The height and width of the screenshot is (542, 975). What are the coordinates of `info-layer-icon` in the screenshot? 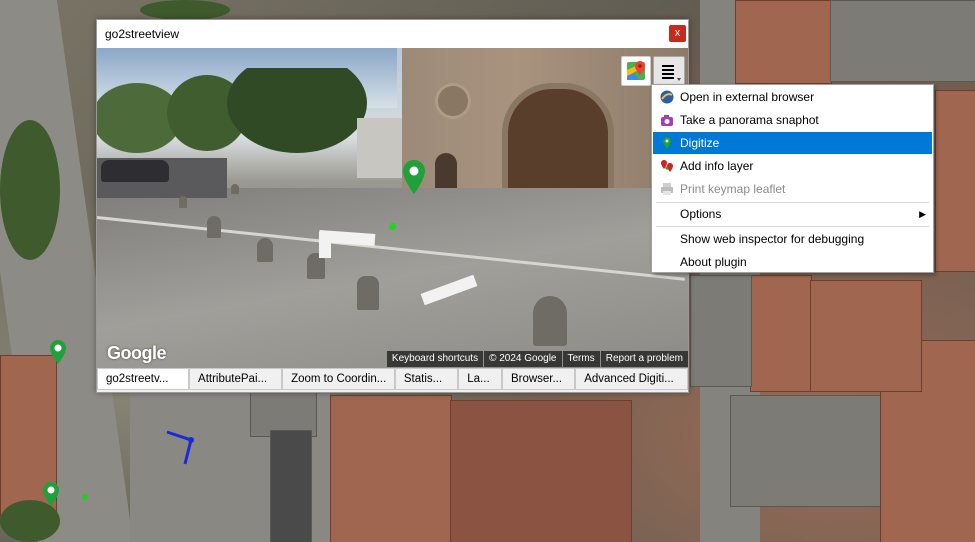 It's located at (667, 166).